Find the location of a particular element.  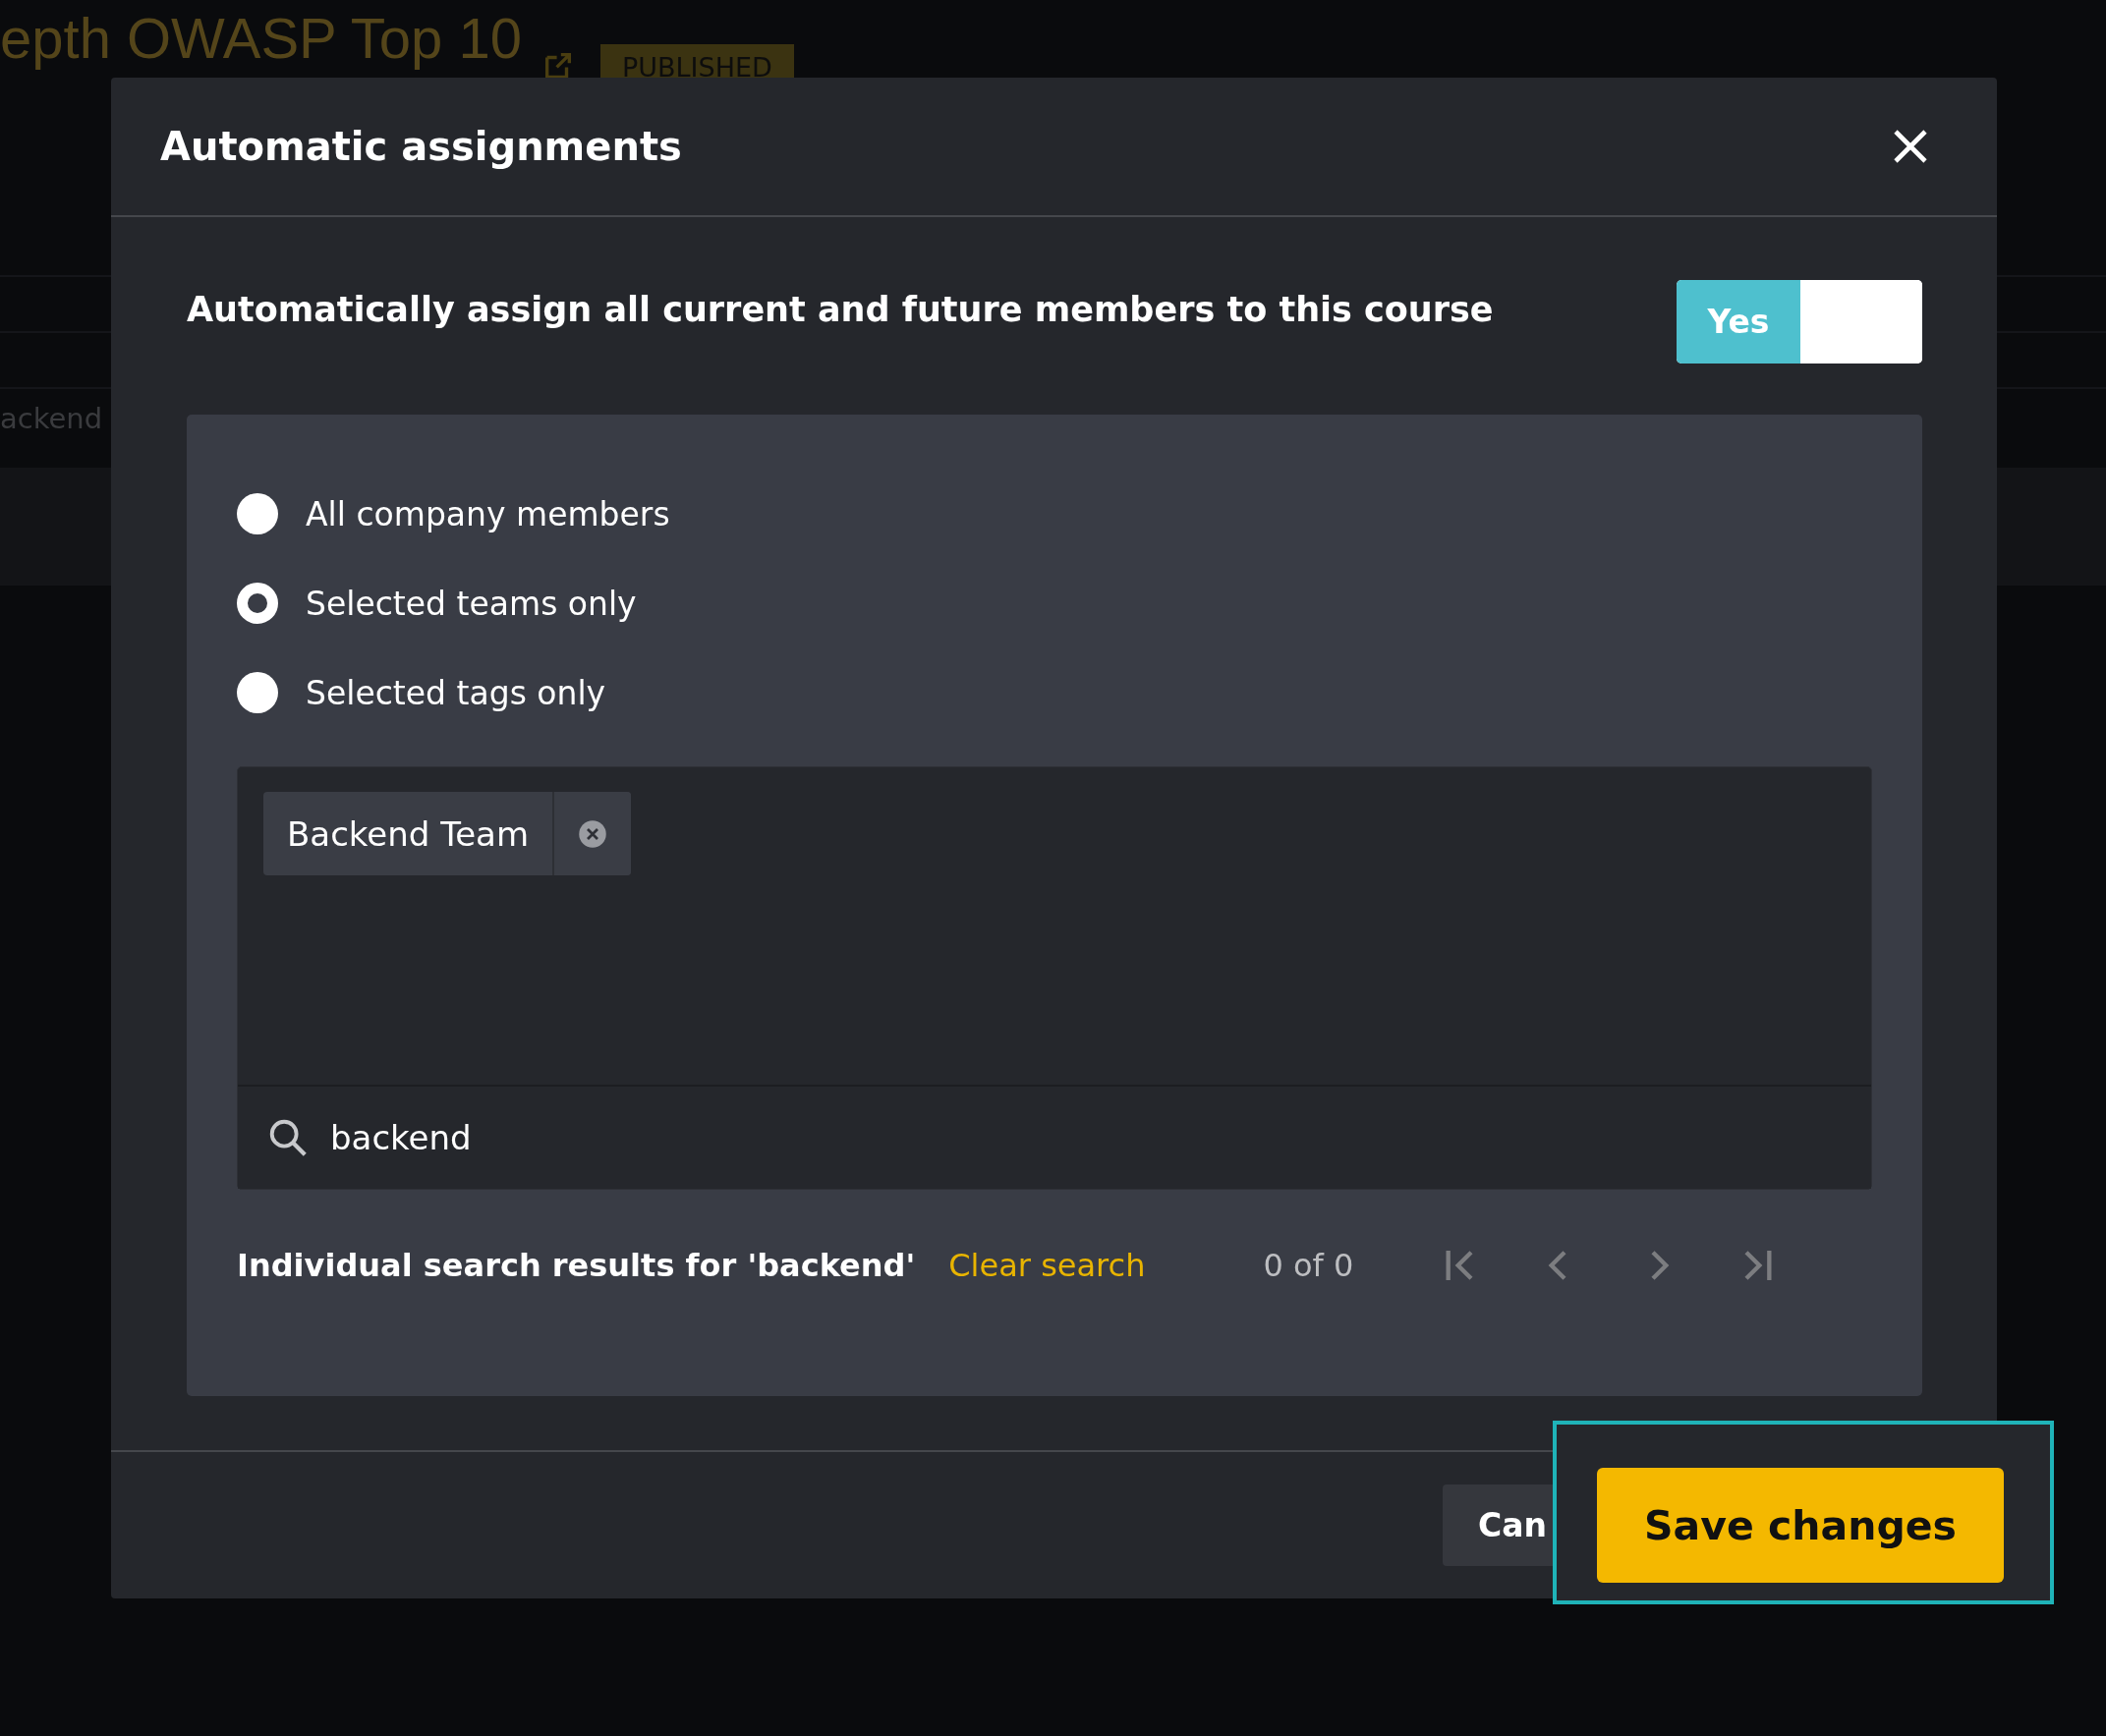

remove-icon is located at coordinates (593, 833).